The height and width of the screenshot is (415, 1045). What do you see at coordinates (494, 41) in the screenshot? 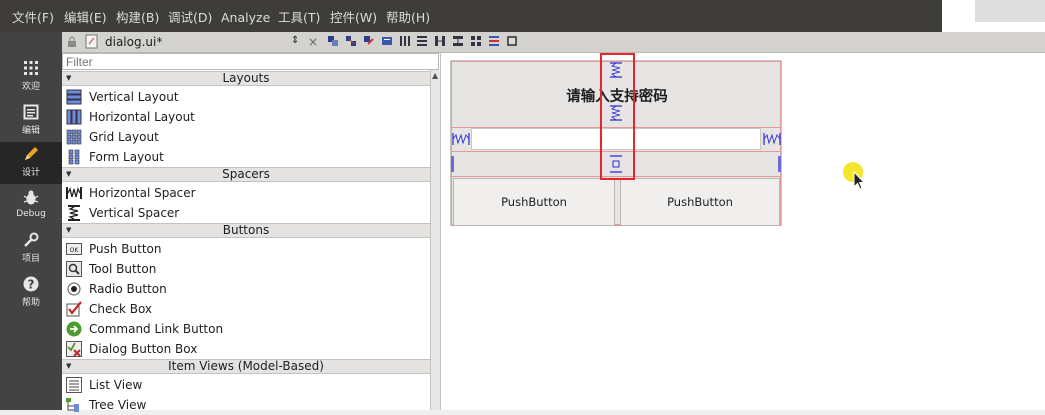
I see `layout-grid-icon` at bounding box center [494, 41].